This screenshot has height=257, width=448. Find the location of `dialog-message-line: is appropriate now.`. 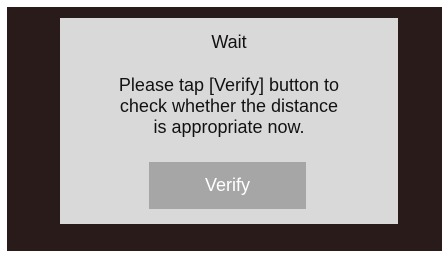

dialog-message-line: is appropriate now. is located at coordinates (229, 127).